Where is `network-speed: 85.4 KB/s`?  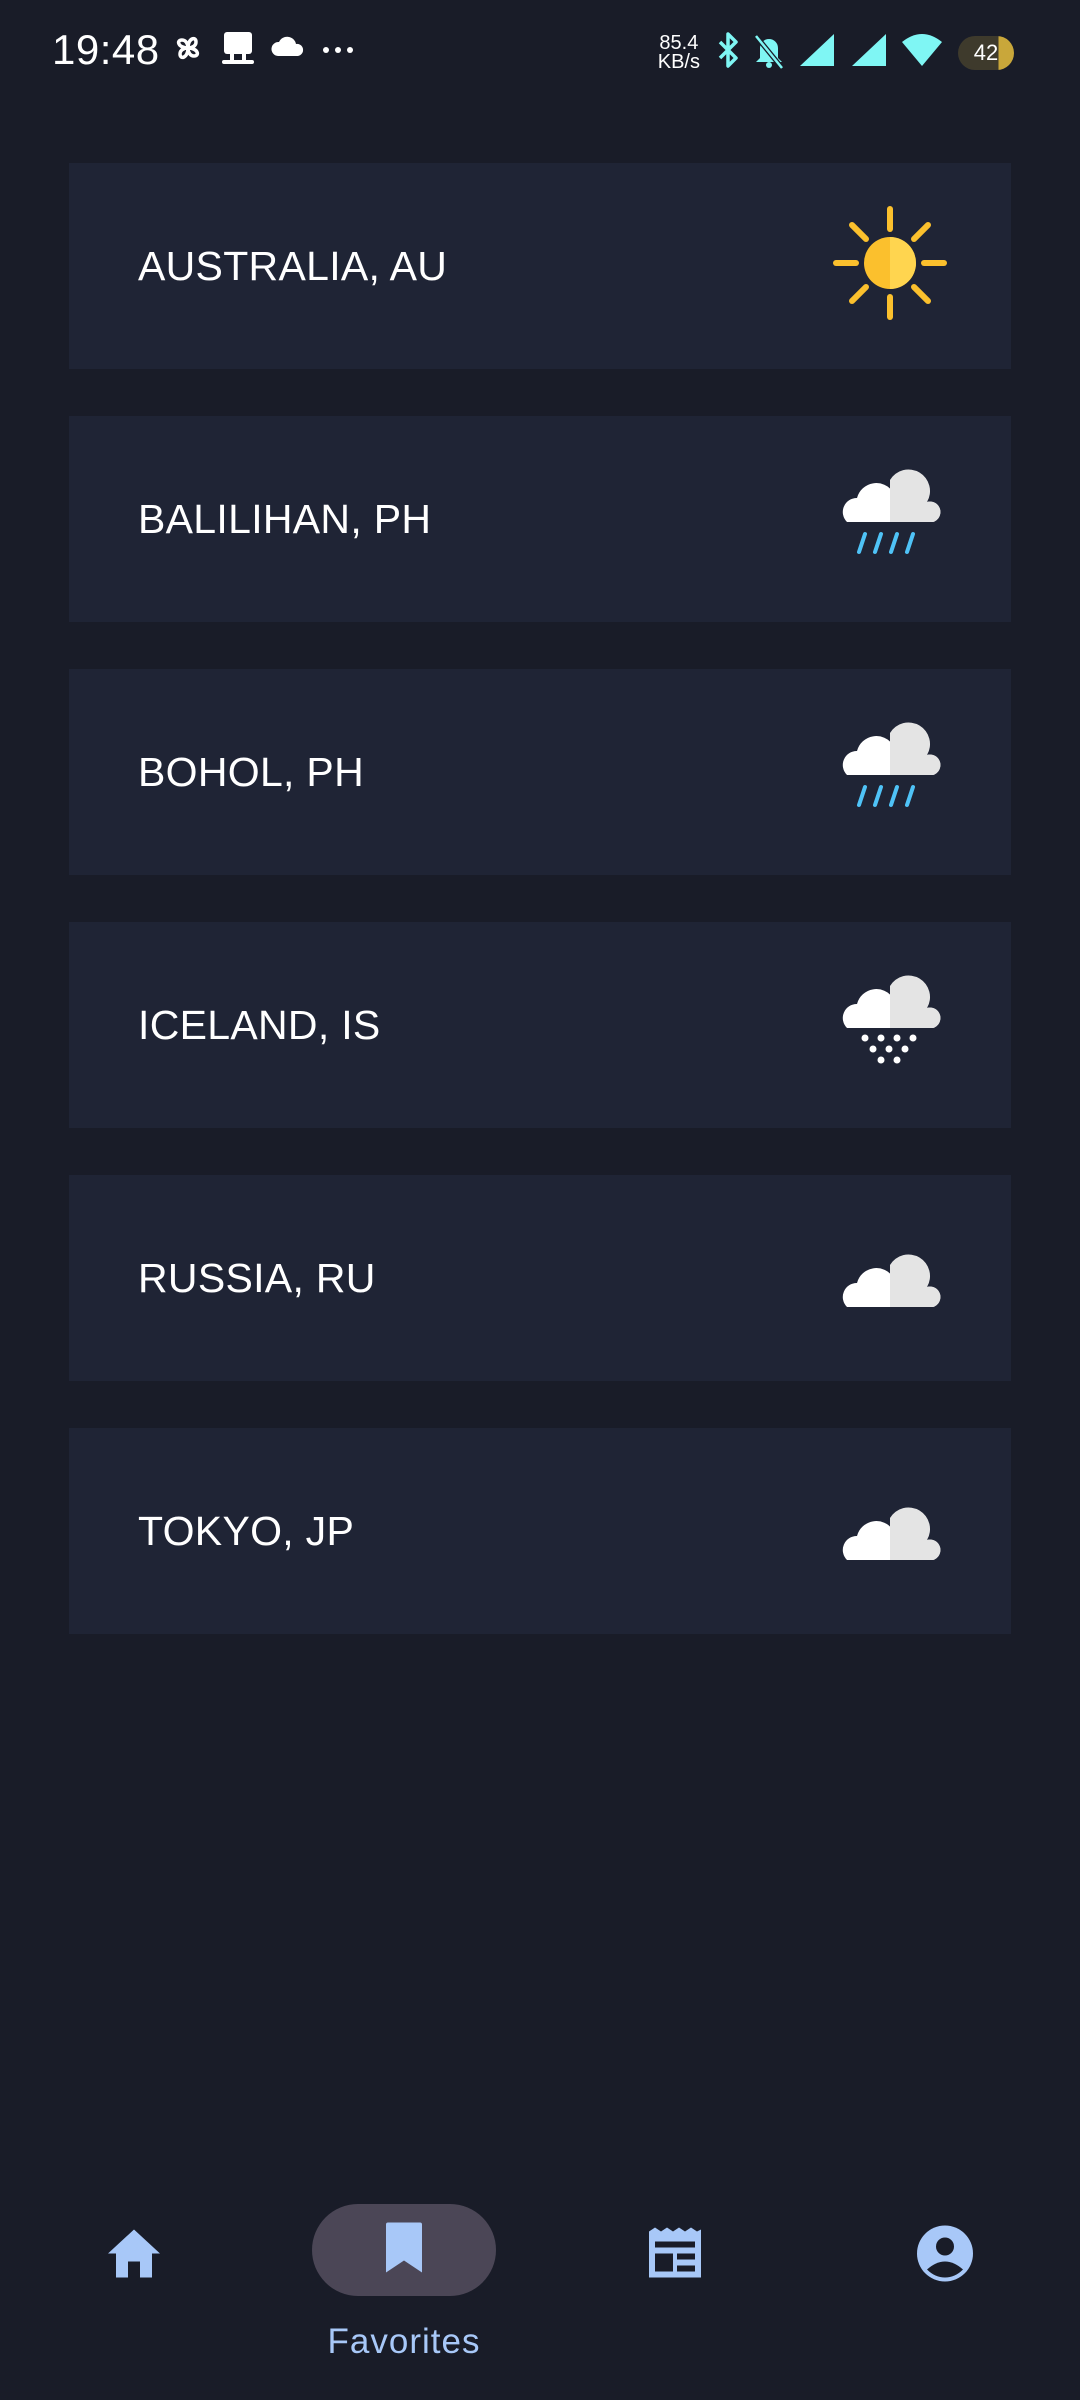
network-speed: 85.4 KB/s is located at coordinates (678, 52).